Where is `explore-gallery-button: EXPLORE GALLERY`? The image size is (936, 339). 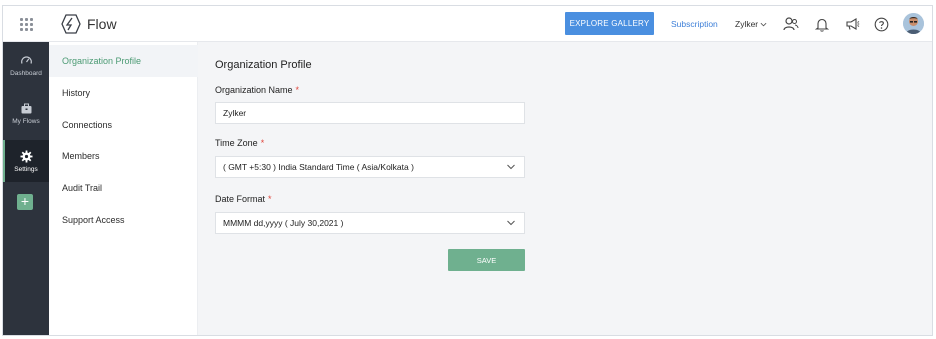 explore-gallery-button: EXPLORE GALLERY is located at coordinates (609, 23).